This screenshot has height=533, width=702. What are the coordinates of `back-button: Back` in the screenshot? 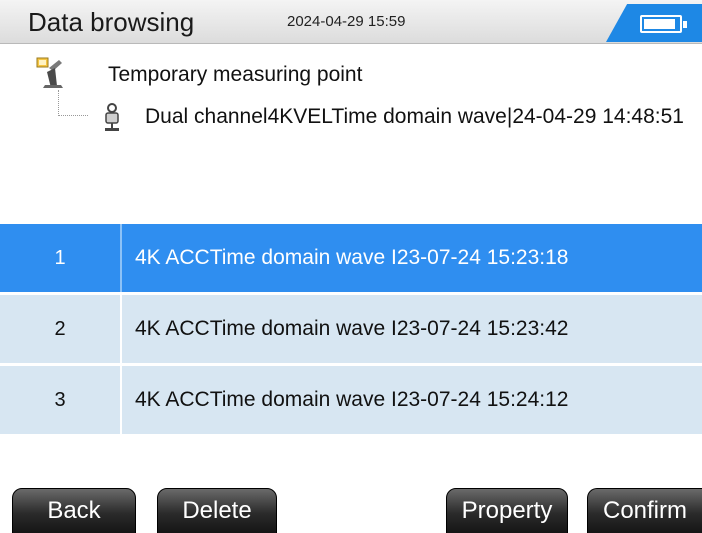 It's located at (74, 510).